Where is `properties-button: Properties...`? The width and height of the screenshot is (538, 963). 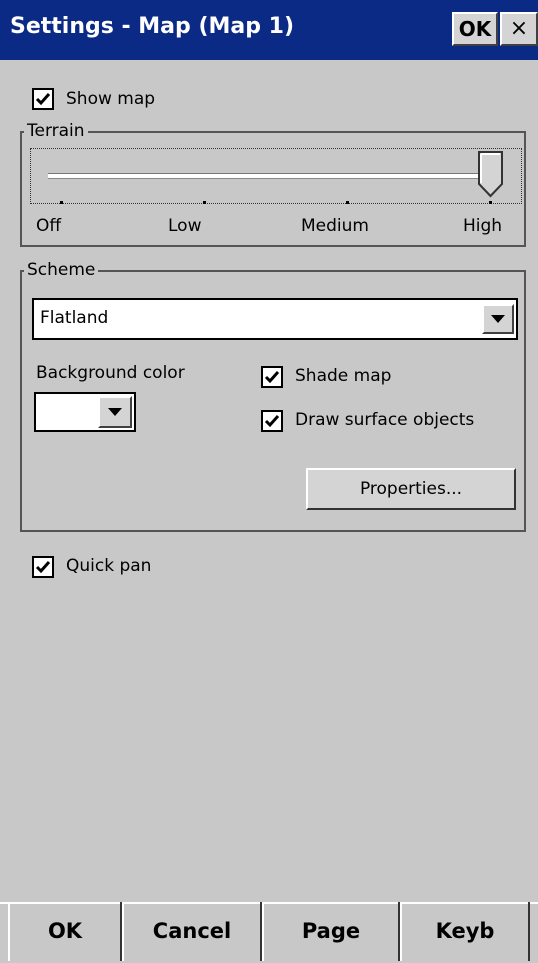 properties-button: Properties... is located at coordinates (411, 489).